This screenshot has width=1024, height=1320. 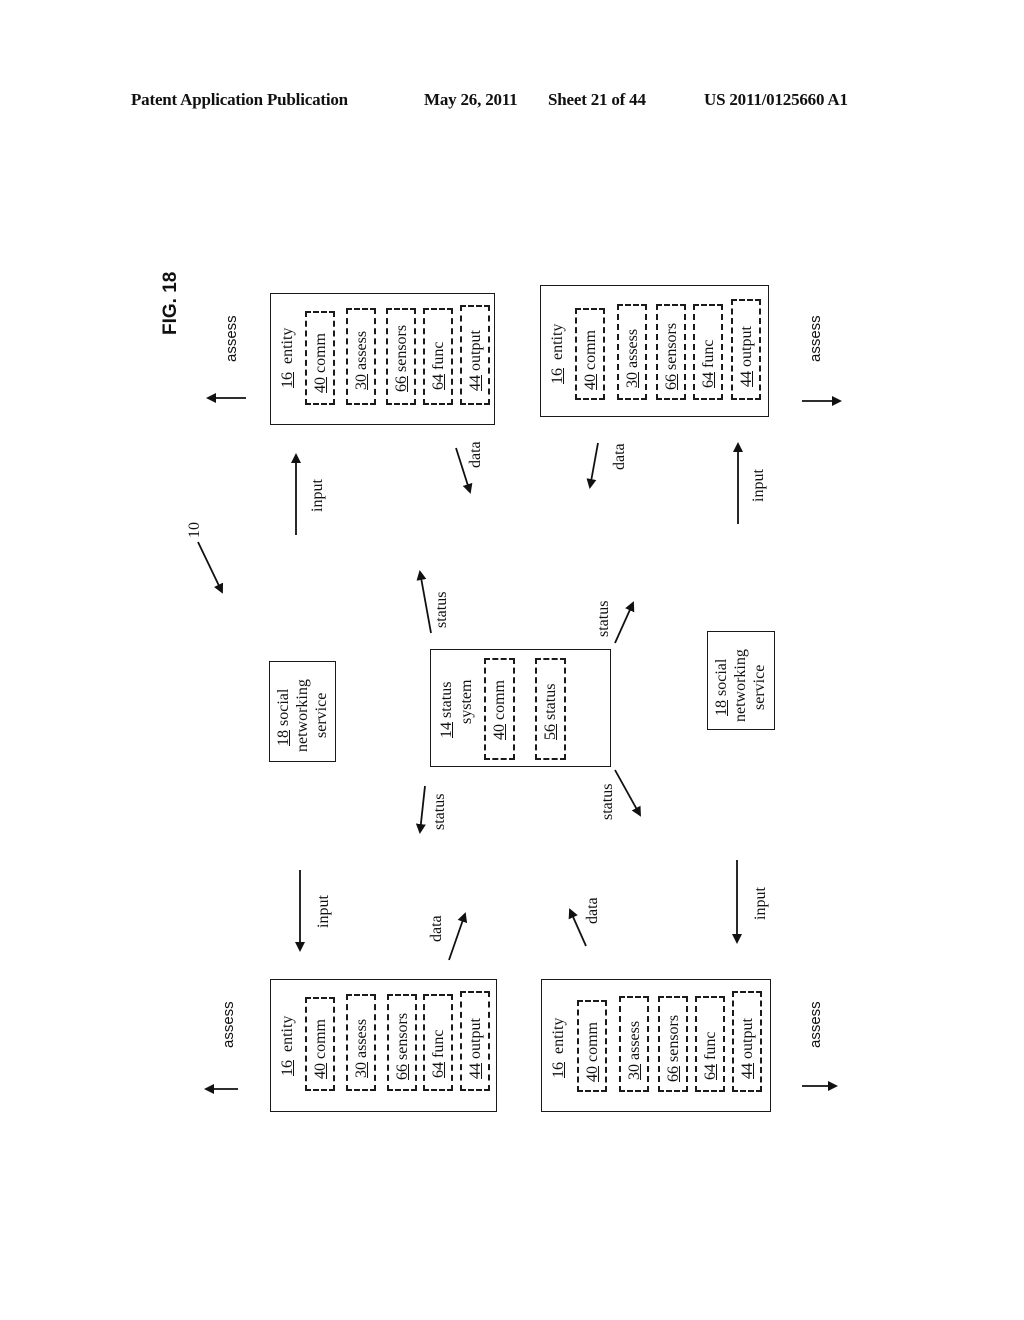 I want to click on arrow-status-up-right, so click(x=624, y=622).